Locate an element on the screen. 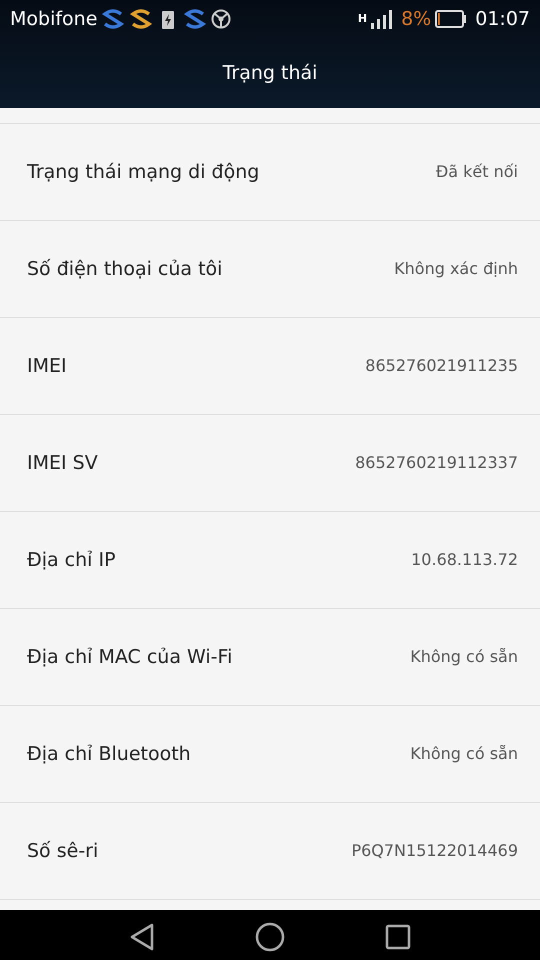  battery-icon is located at coordinates (451, 19).